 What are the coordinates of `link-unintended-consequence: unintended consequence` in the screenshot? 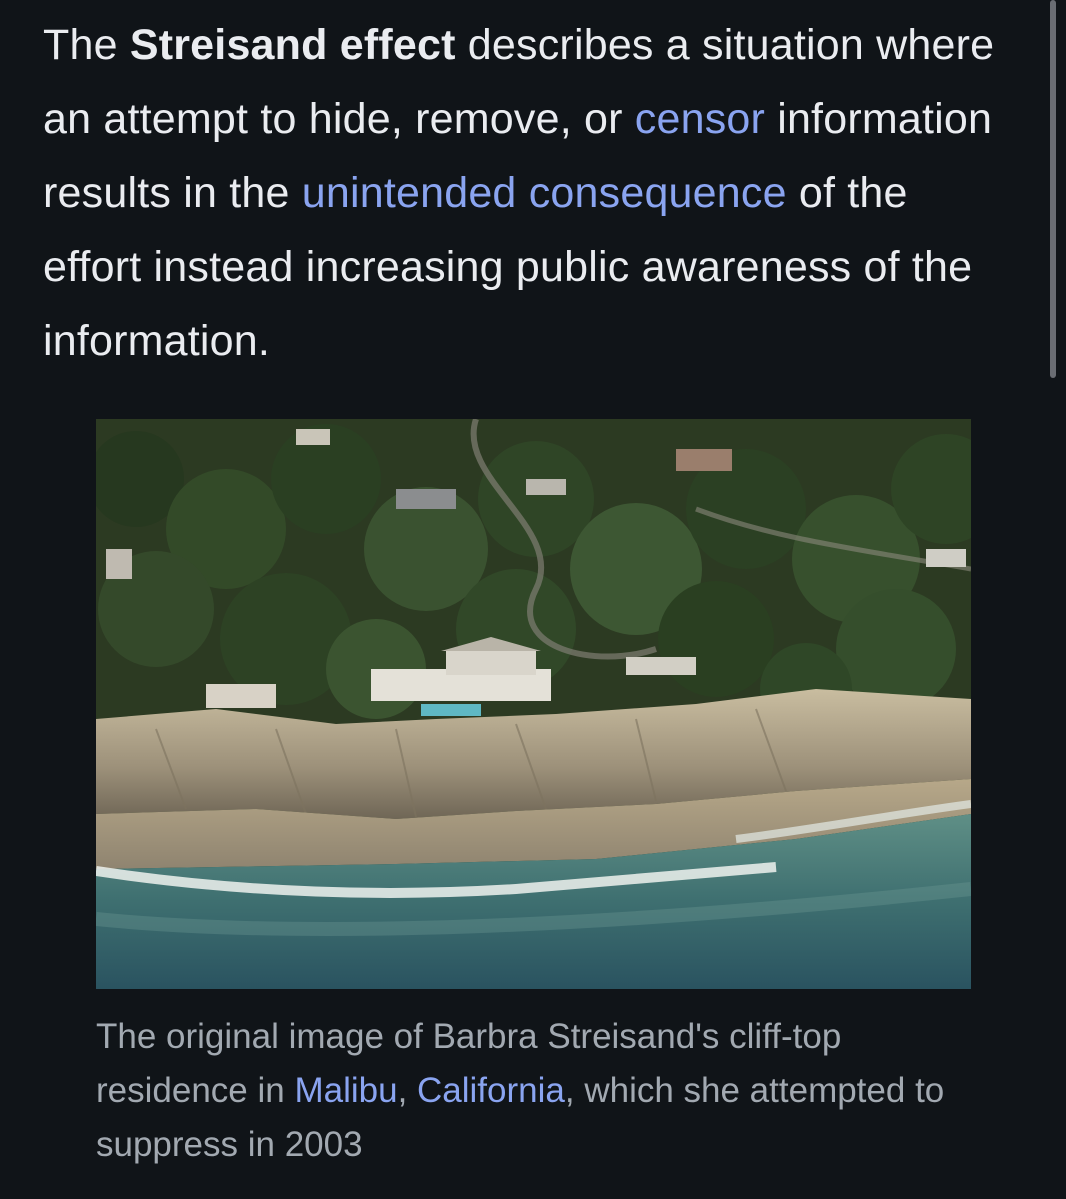 It's located at (544, 193).